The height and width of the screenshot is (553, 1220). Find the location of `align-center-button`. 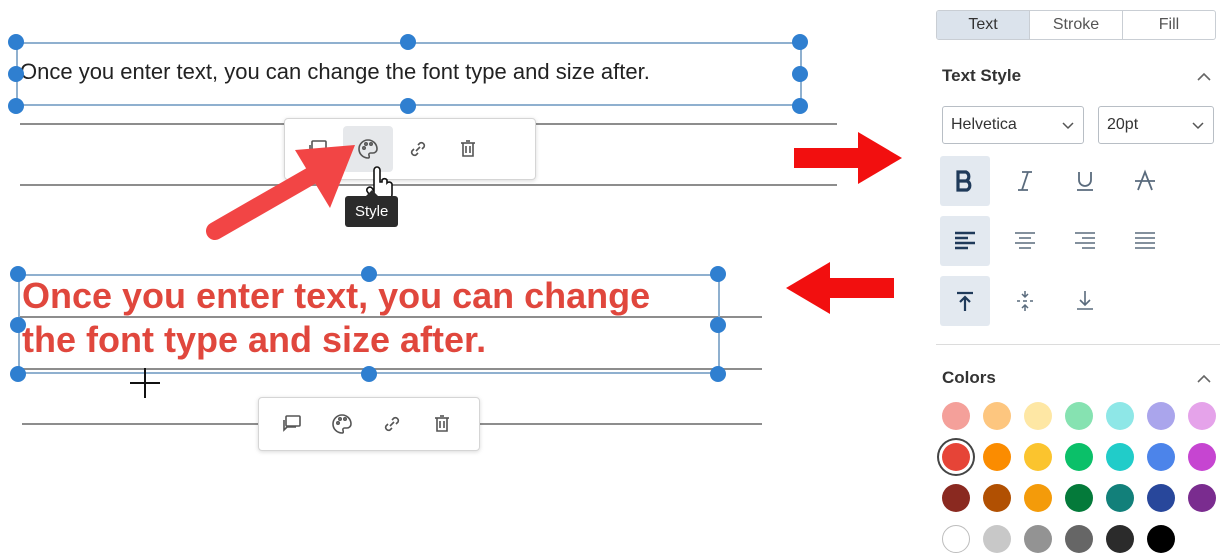

align-center-button is located at coordinates (1025, 241).